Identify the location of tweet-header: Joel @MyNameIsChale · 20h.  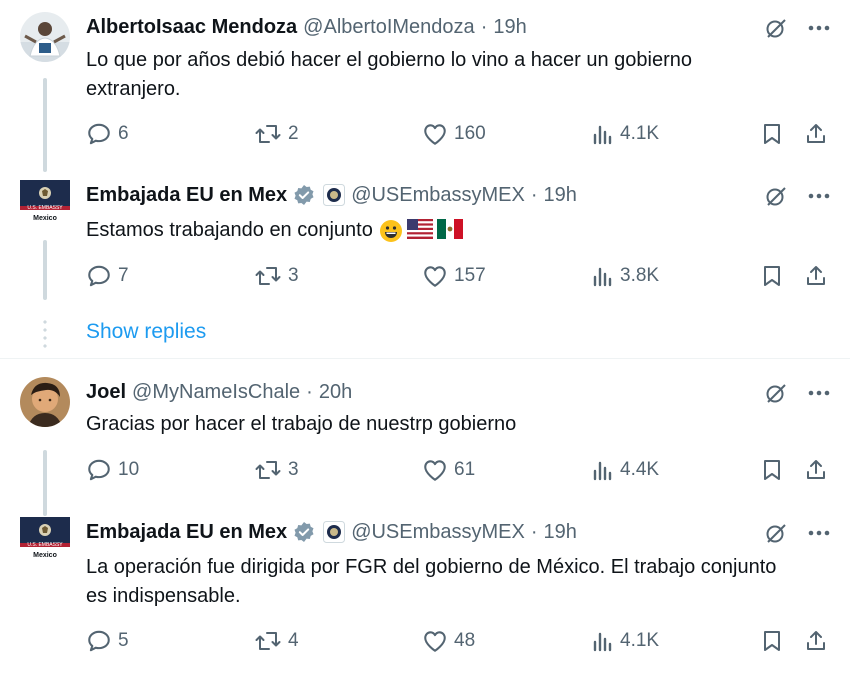
(219, 392).